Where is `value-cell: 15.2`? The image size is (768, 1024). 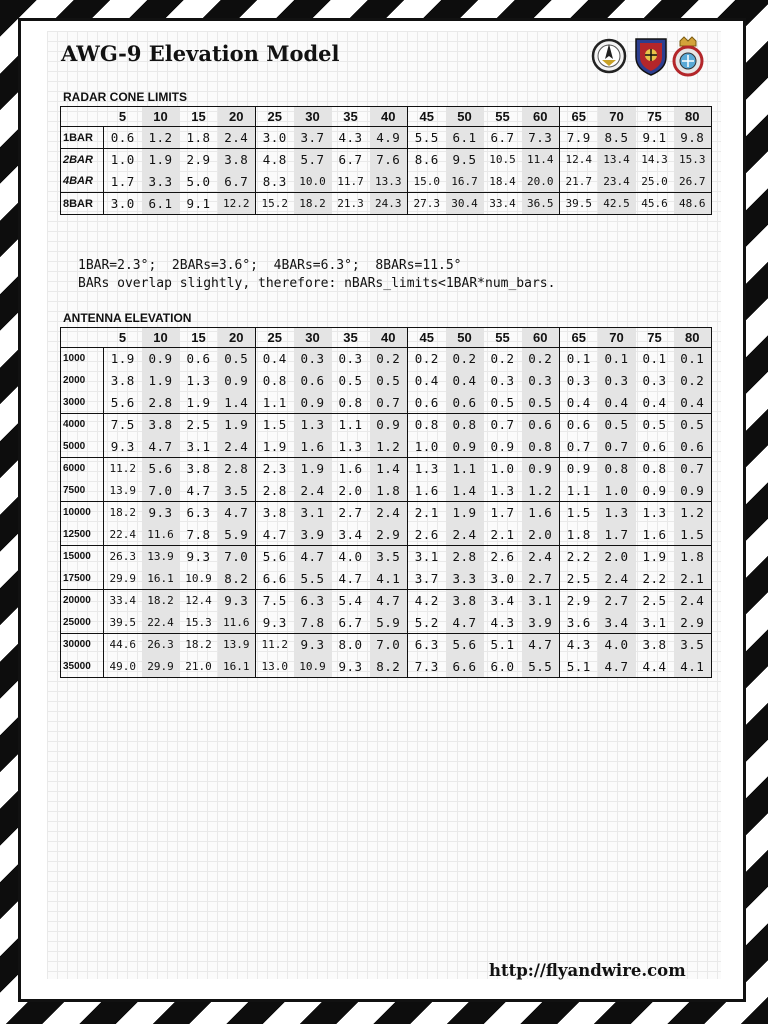 value-cell: 15.2 is located at coordinates (274, 203).